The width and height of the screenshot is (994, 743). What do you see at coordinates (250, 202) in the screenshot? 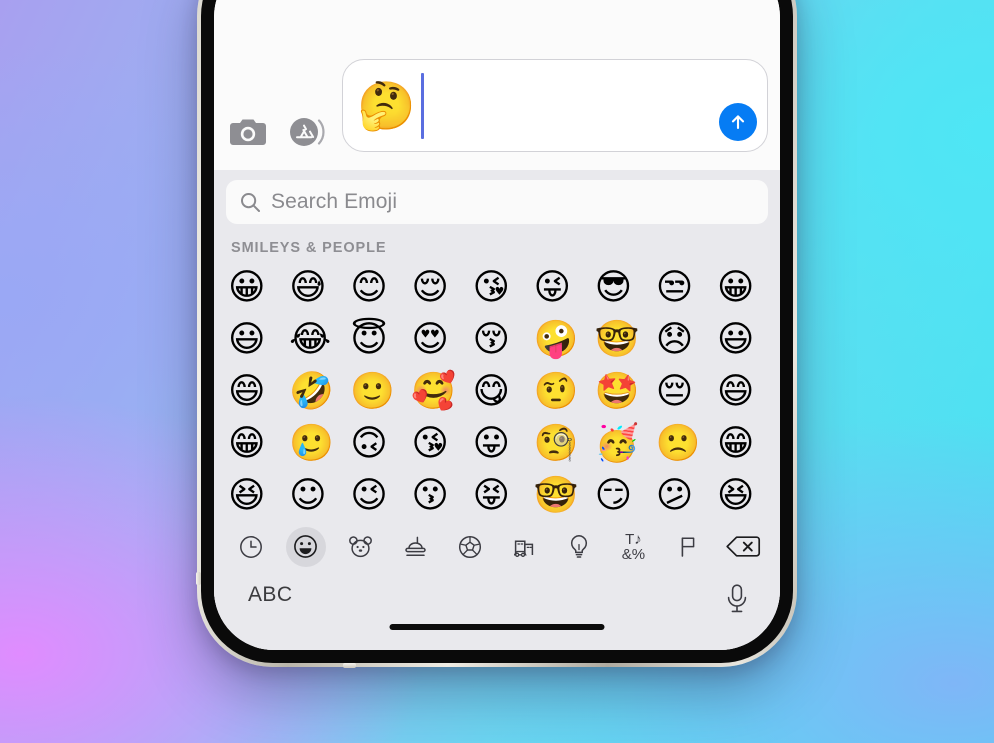
I see `search-icon` at bounding box center [250, 202].